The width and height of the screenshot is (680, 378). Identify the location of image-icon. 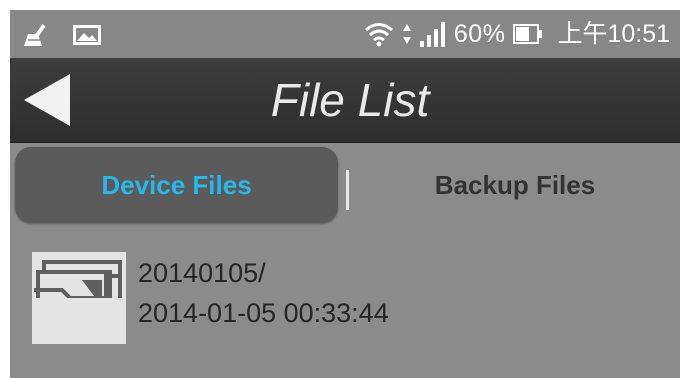
(87, 35).